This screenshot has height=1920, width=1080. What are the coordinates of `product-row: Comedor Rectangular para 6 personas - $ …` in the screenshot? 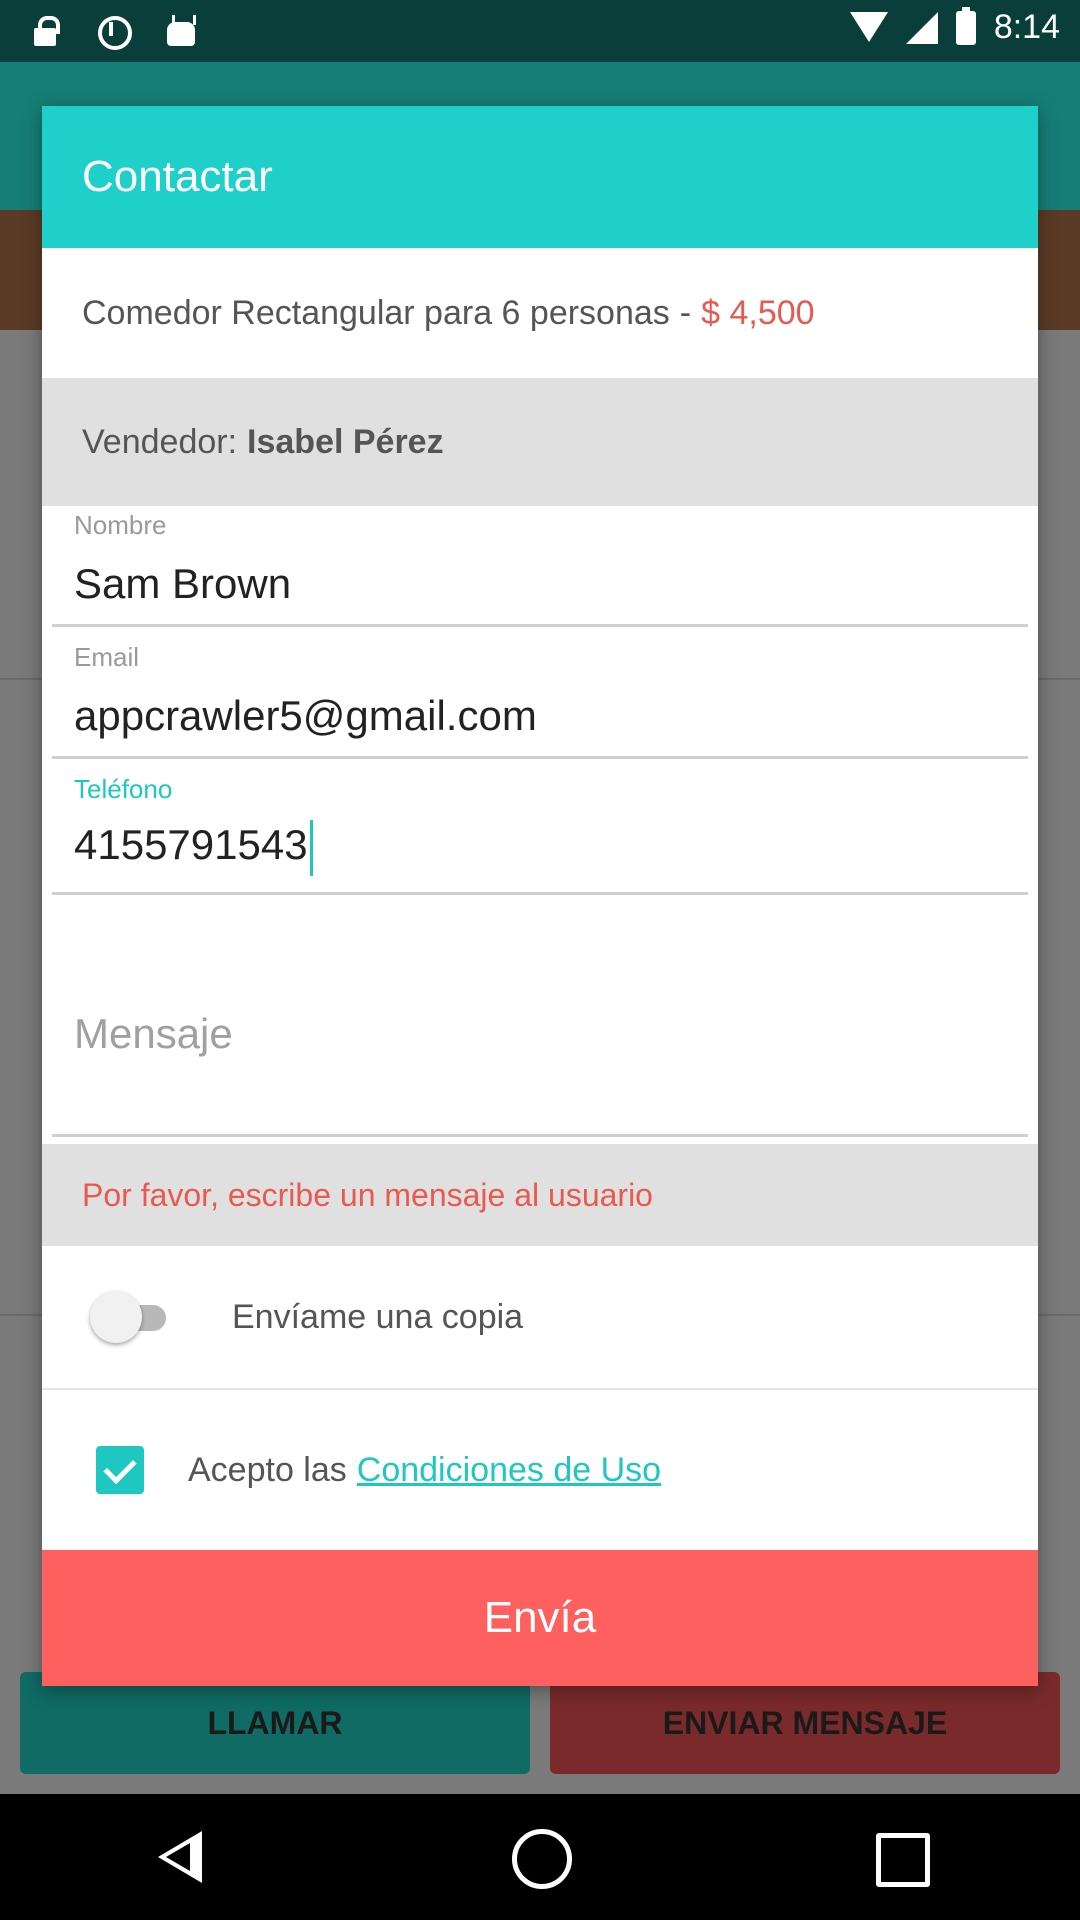 It's located at (540, 313).